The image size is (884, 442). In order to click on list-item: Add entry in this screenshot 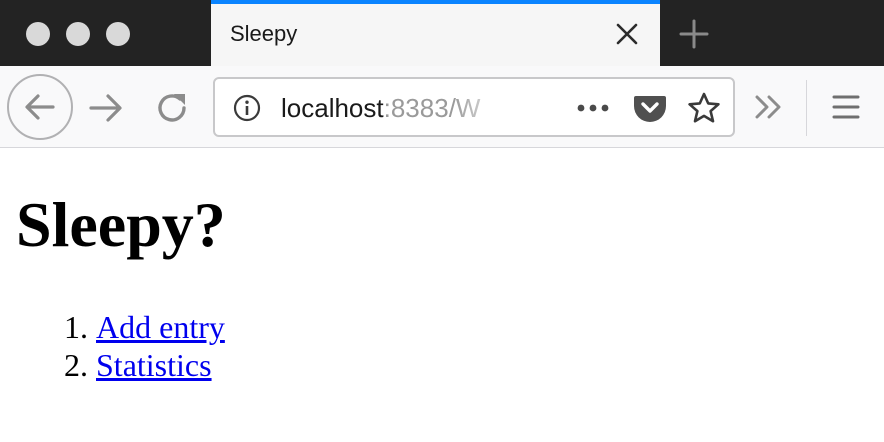, I will do `click(482, 327)`.